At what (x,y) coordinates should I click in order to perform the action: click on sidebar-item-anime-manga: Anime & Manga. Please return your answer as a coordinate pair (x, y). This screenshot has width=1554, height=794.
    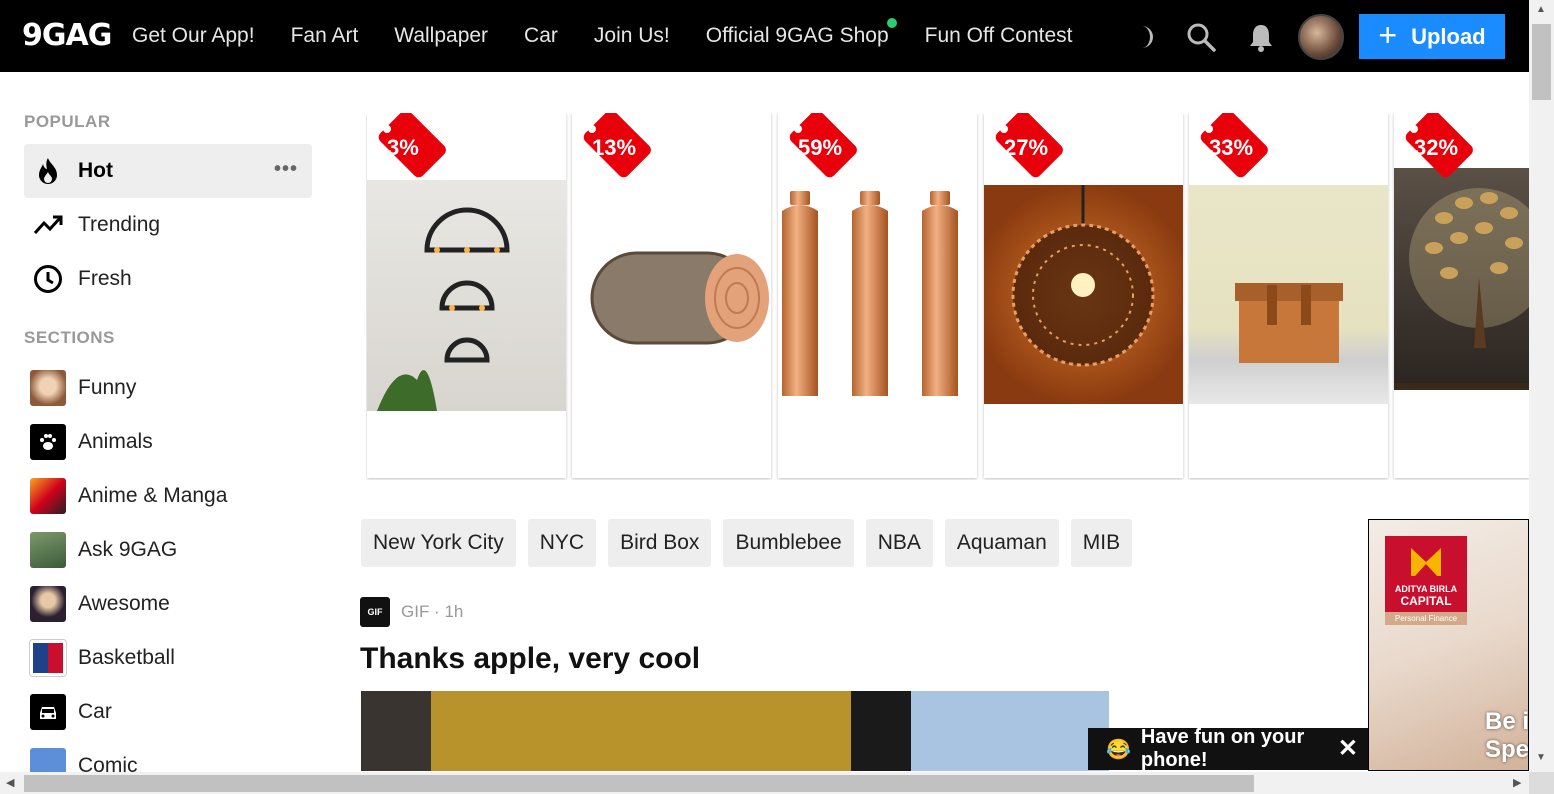
    Looking at the image, I should click on (168, 496).